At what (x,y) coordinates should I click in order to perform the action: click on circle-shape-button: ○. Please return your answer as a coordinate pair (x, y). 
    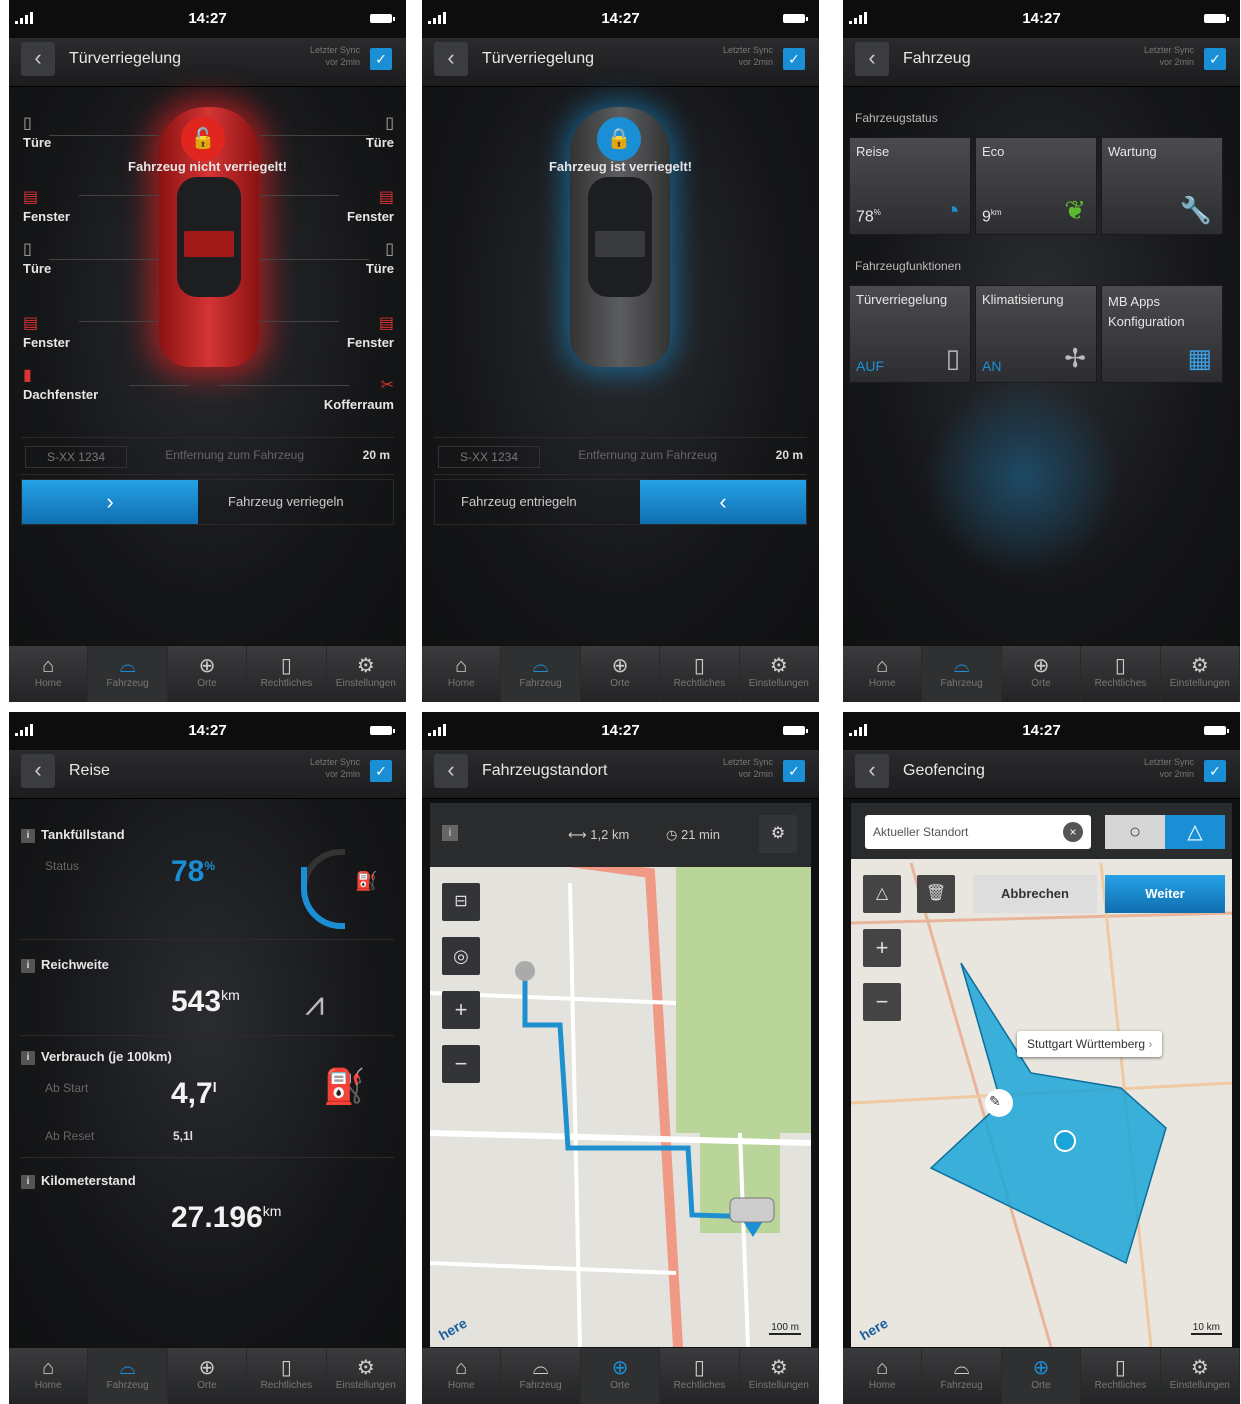
    Looking at the image, I should click on (1135, 832).